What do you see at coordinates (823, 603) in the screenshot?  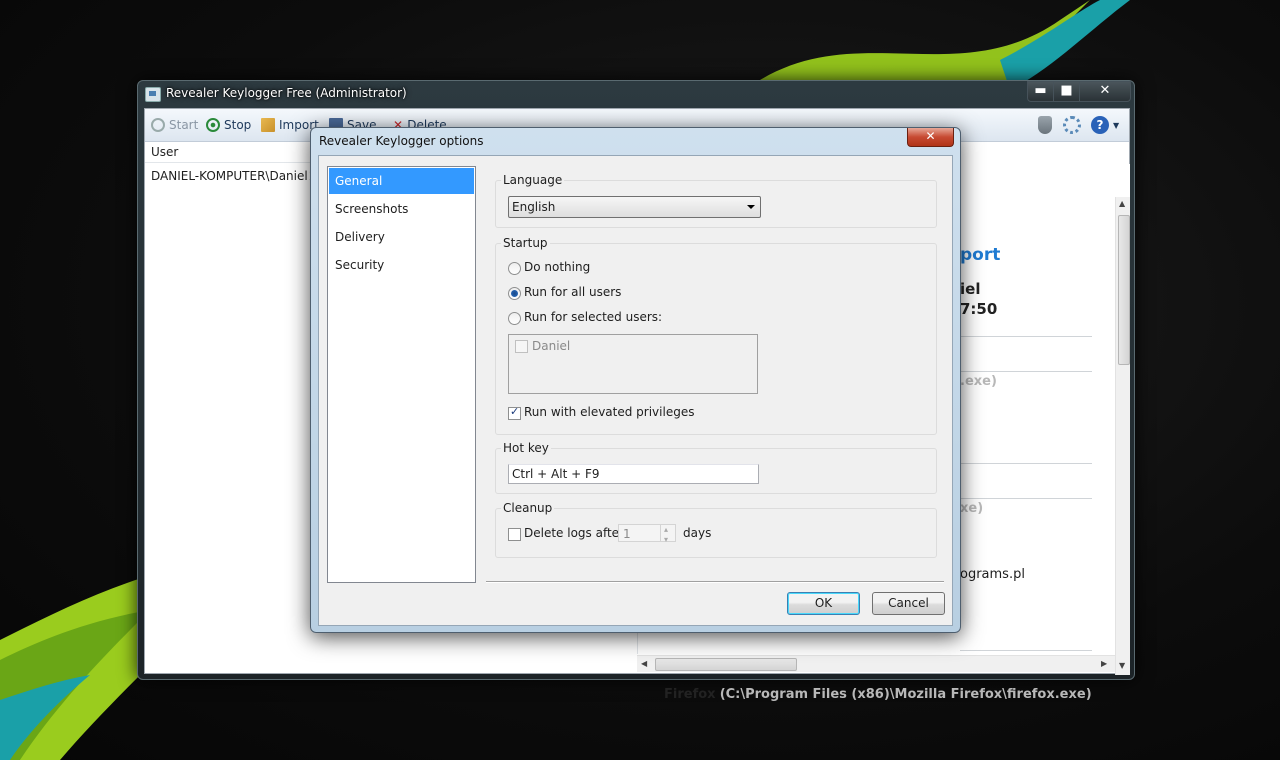 I see `ok-button: OK` at bounding box center [823, 603].